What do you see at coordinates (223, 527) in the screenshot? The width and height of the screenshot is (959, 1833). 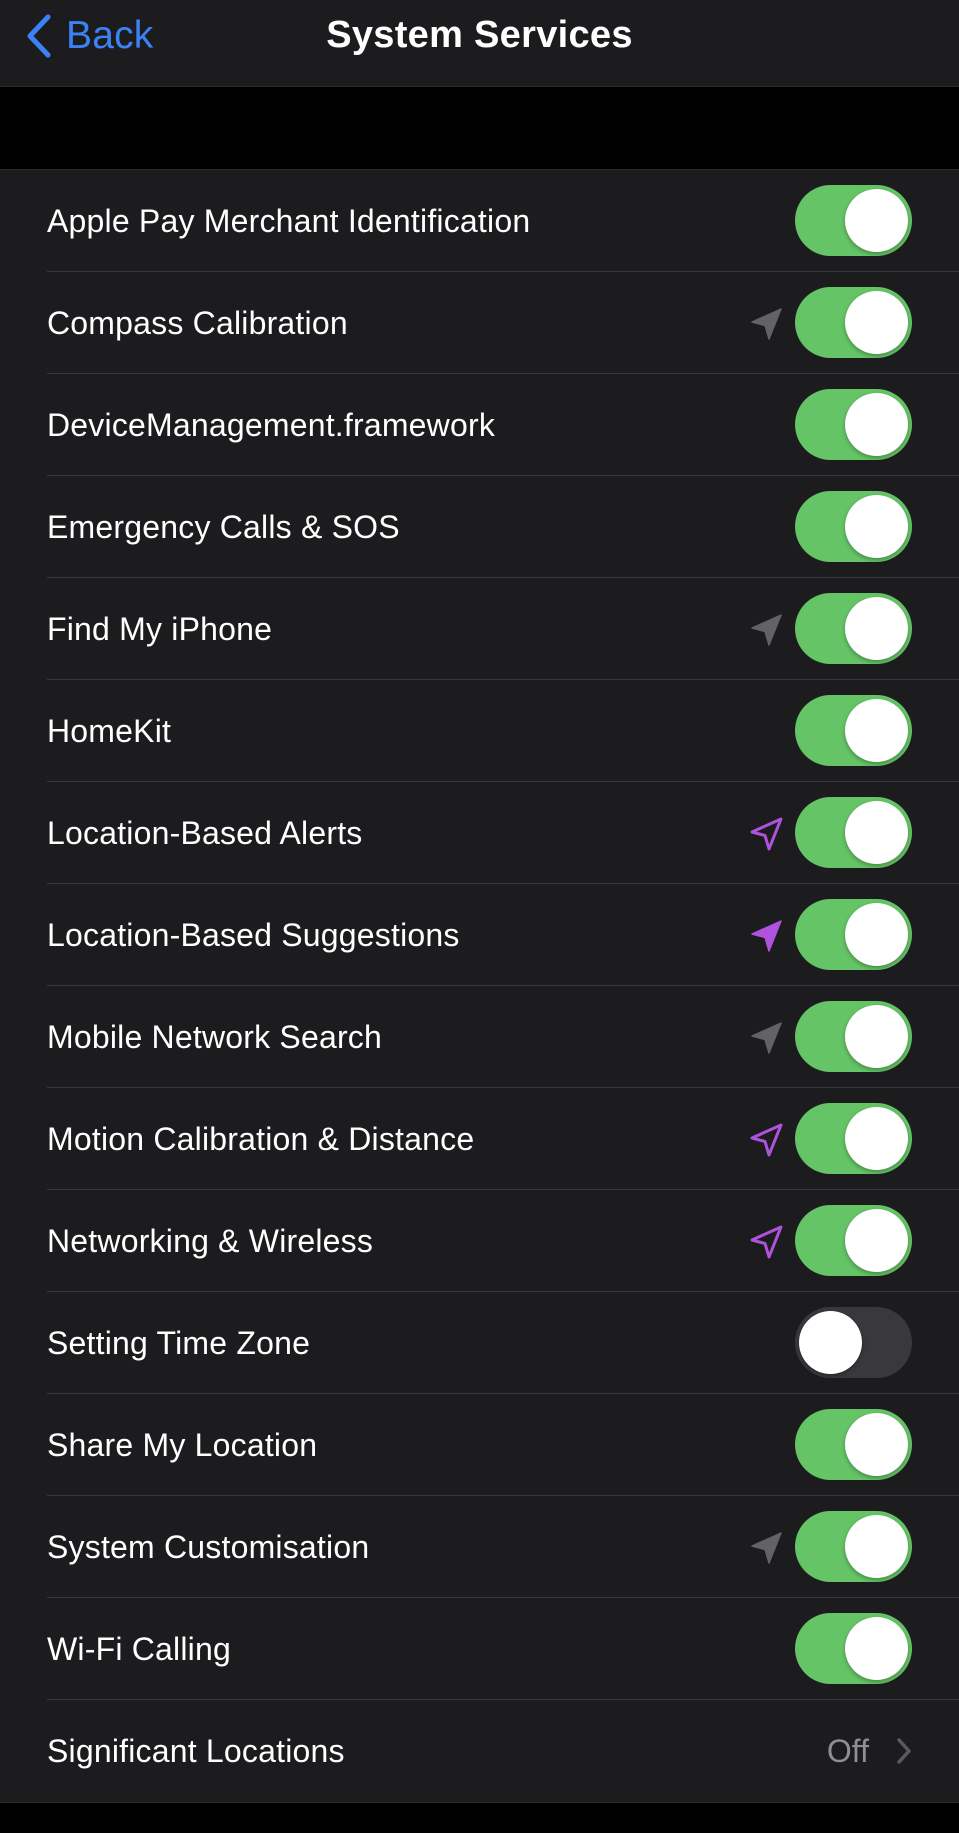 I see `service-label: Emergency Calls & SOS` at bounding box center [223, 527].